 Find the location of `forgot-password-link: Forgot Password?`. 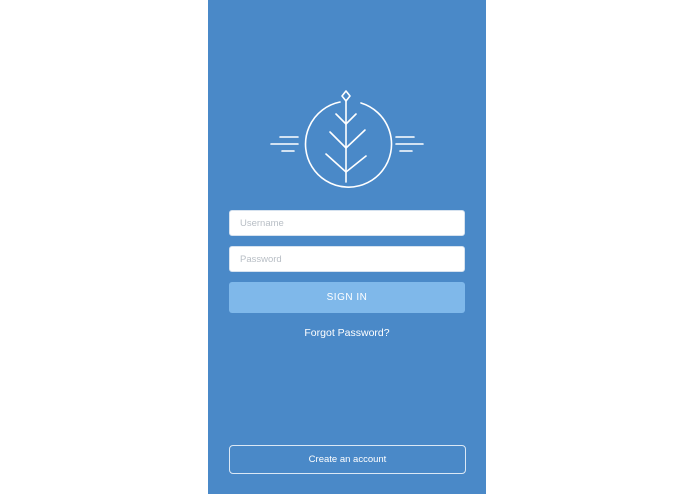

forgot-password-link: Forgot Password? is located at coordinates (347, 333).